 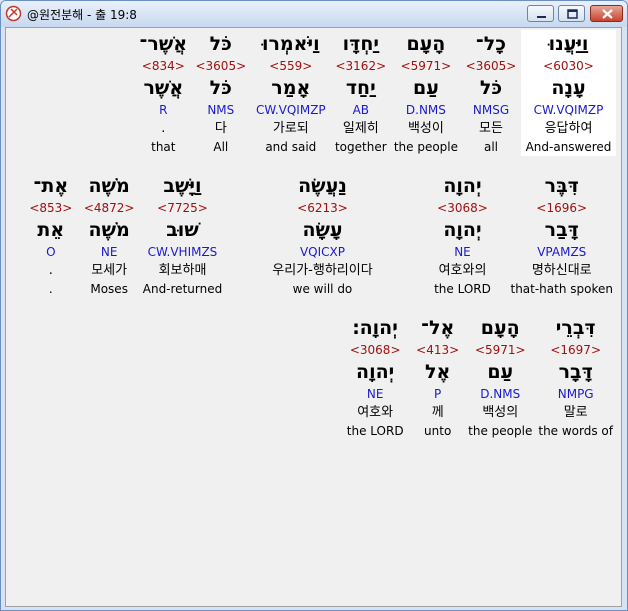 What do you see at coordinates (163, 93) in the screenshot?
I see `word-column: אֲשֶׁר־ <834> אֲשֶׁר R. that` at bounding box center [163, 93].